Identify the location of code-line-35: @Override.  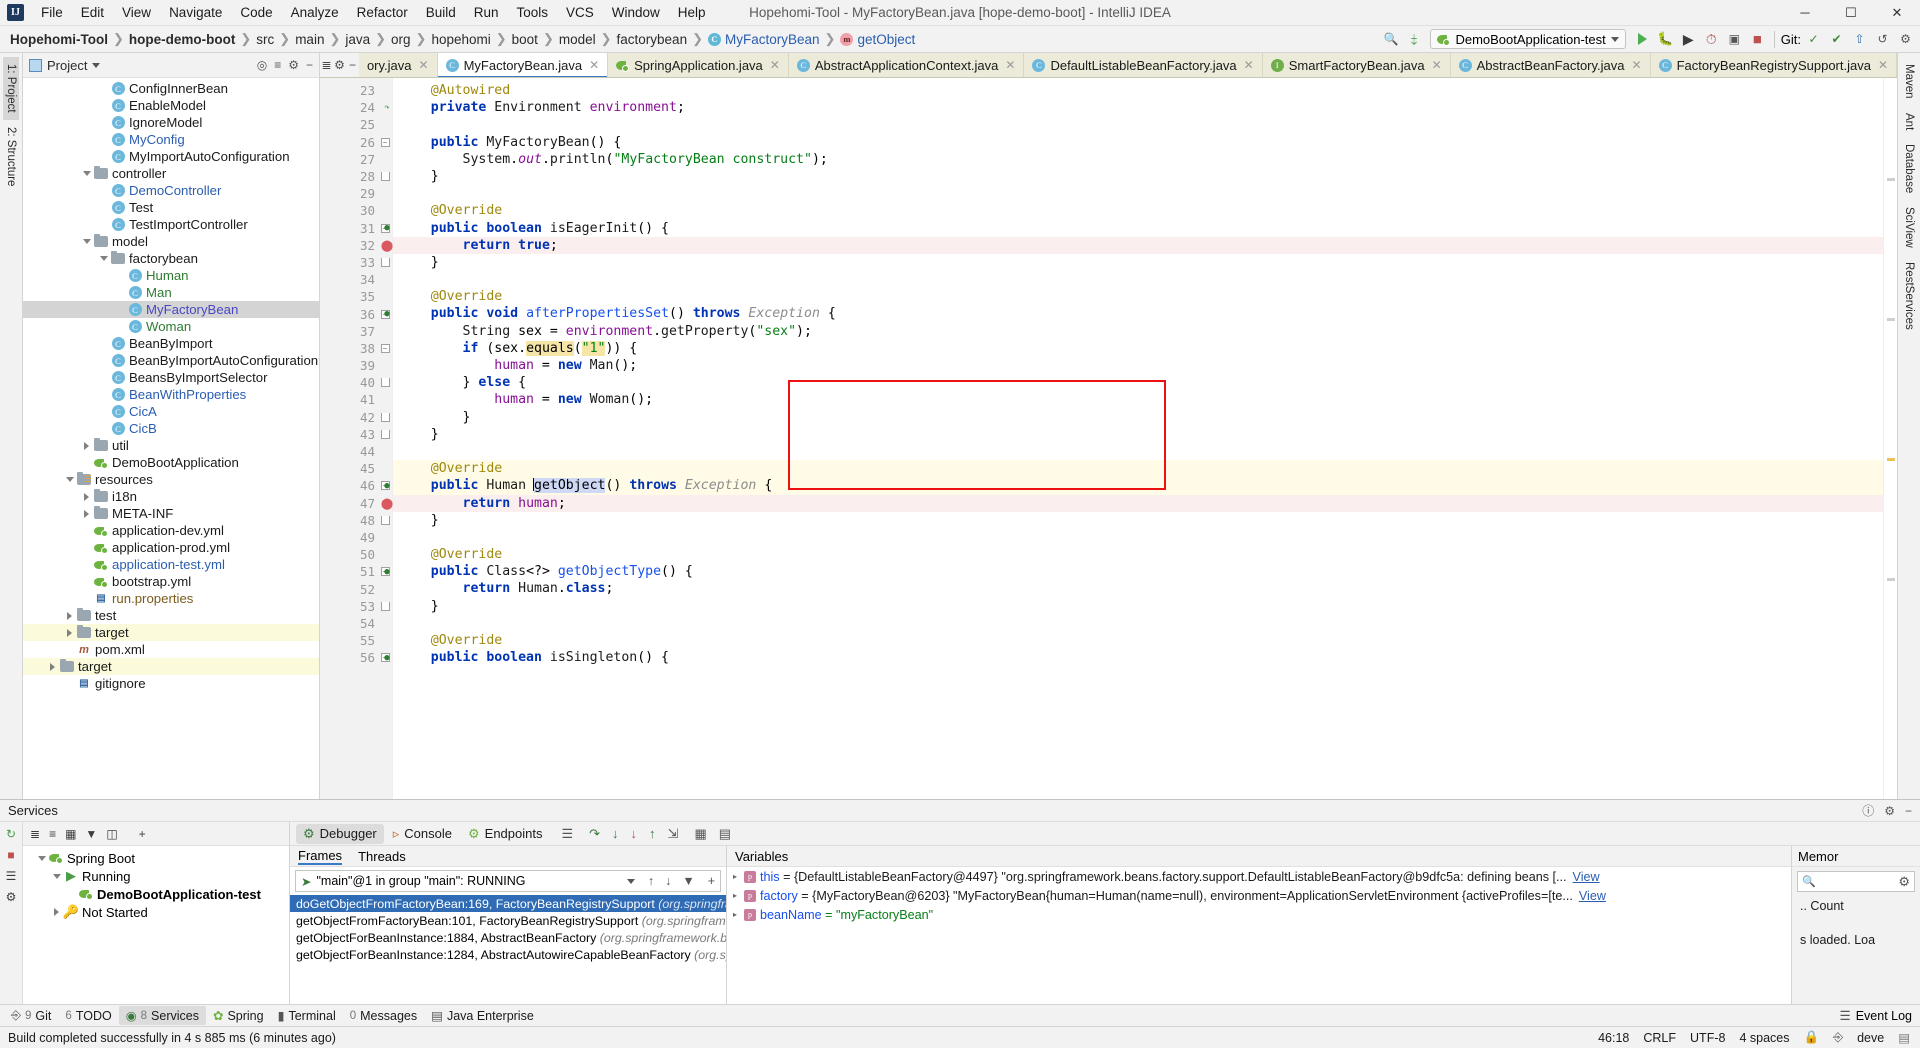
(1138, 296).